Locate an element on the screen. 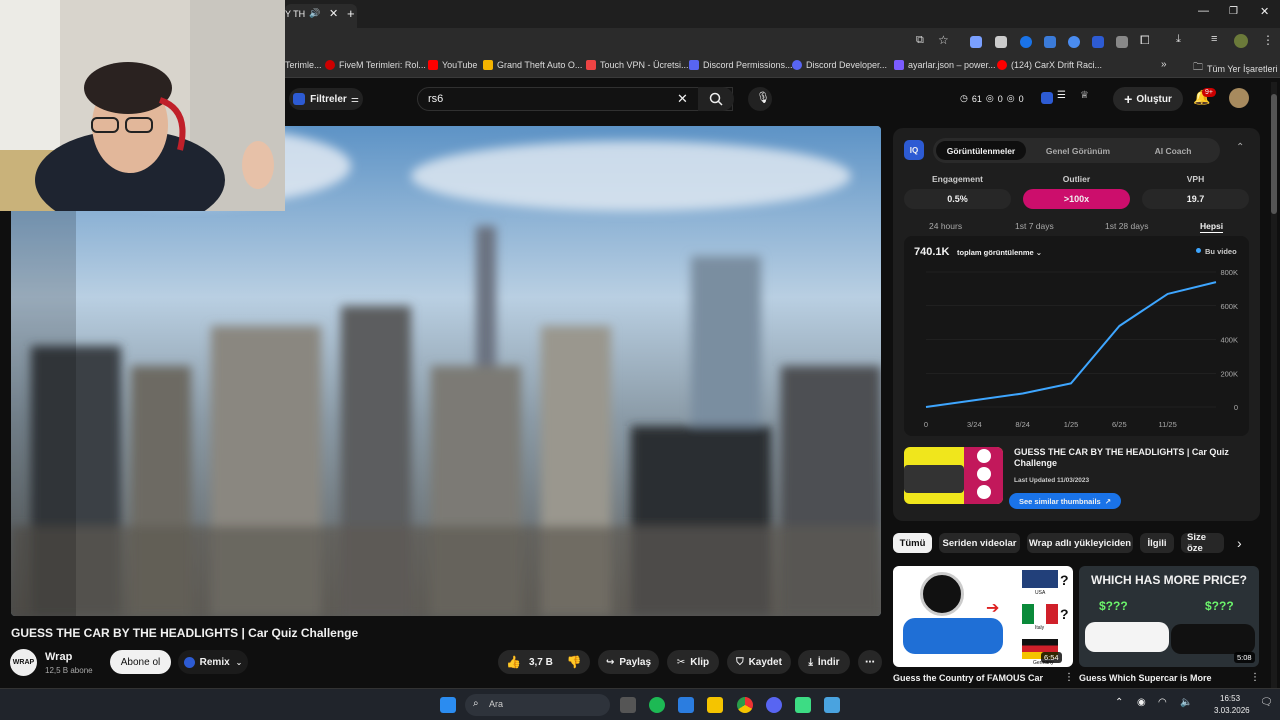 This screenshot has width=1280, height=720. notification-icon: 🗨 is located at coordinates (1266, 702).